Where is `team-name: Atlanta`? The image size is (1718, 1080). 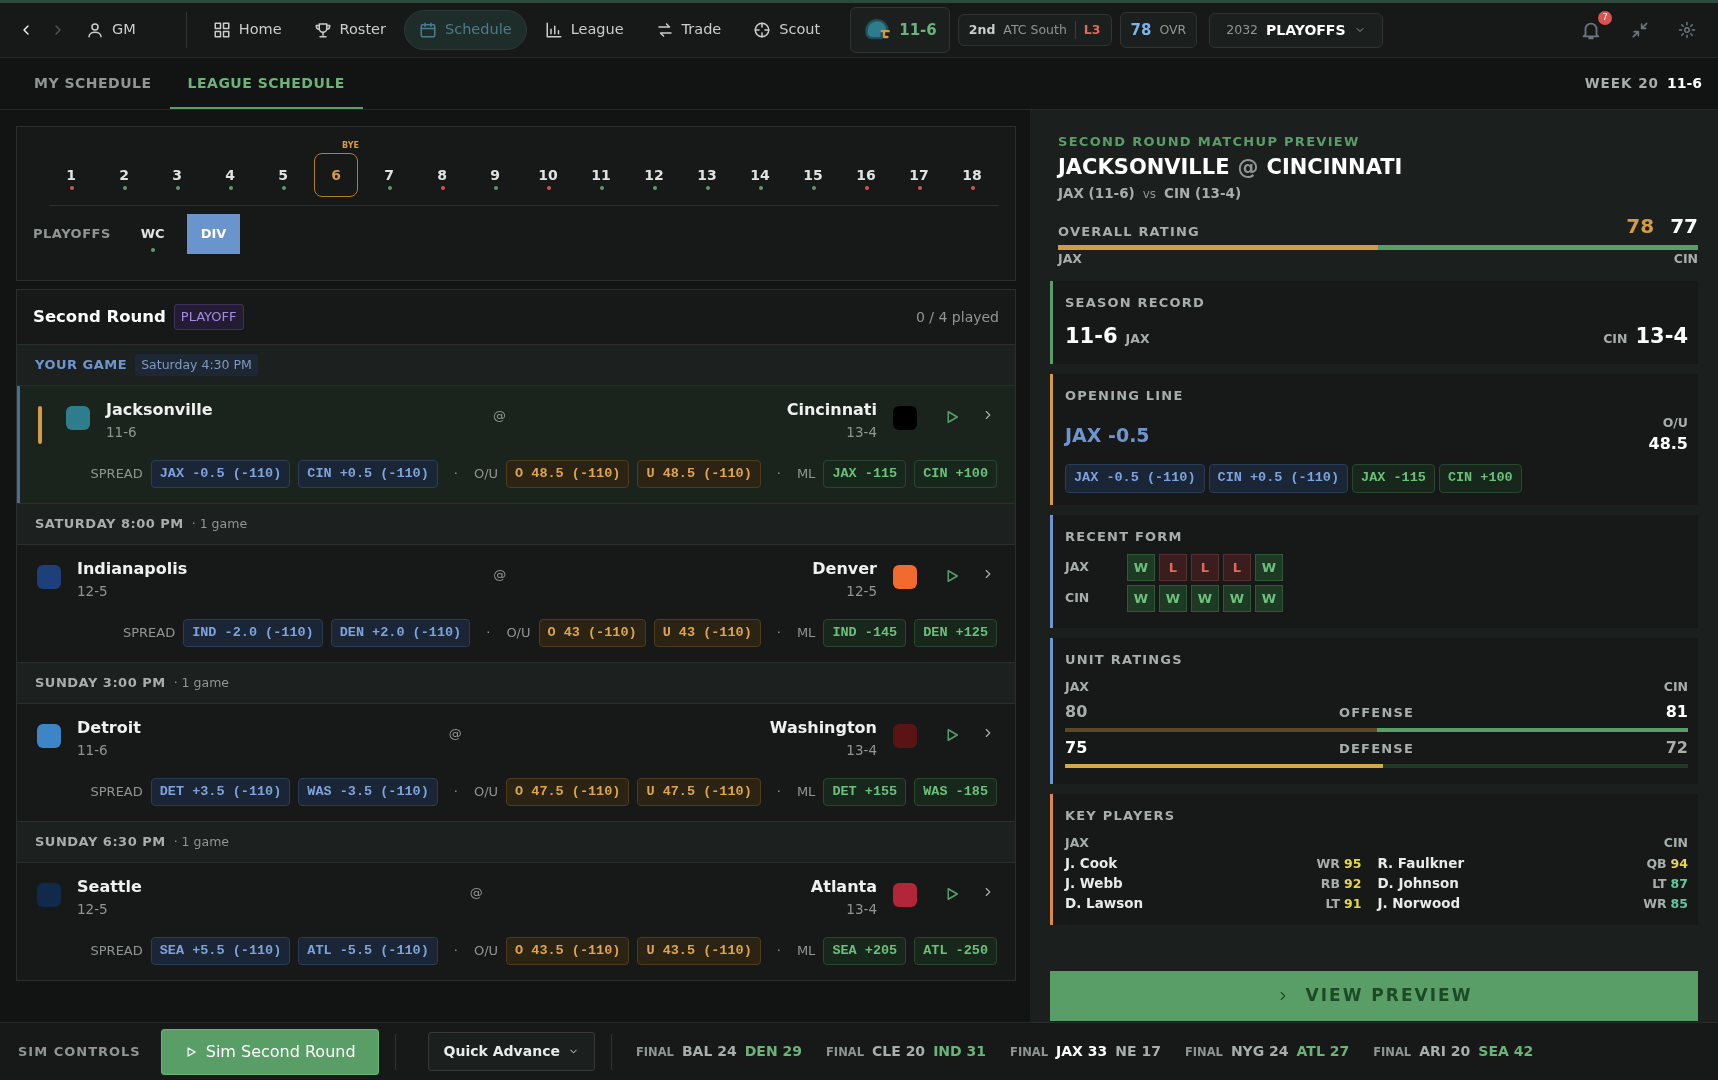
team-name: Atlanta is located at coordinates (843, 887).